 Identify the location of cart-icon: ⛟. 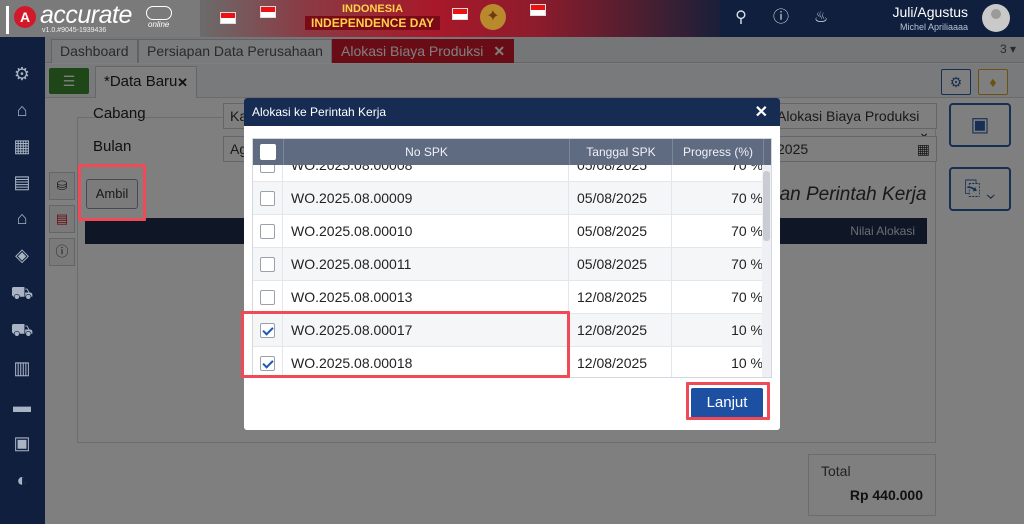
(22, 293).